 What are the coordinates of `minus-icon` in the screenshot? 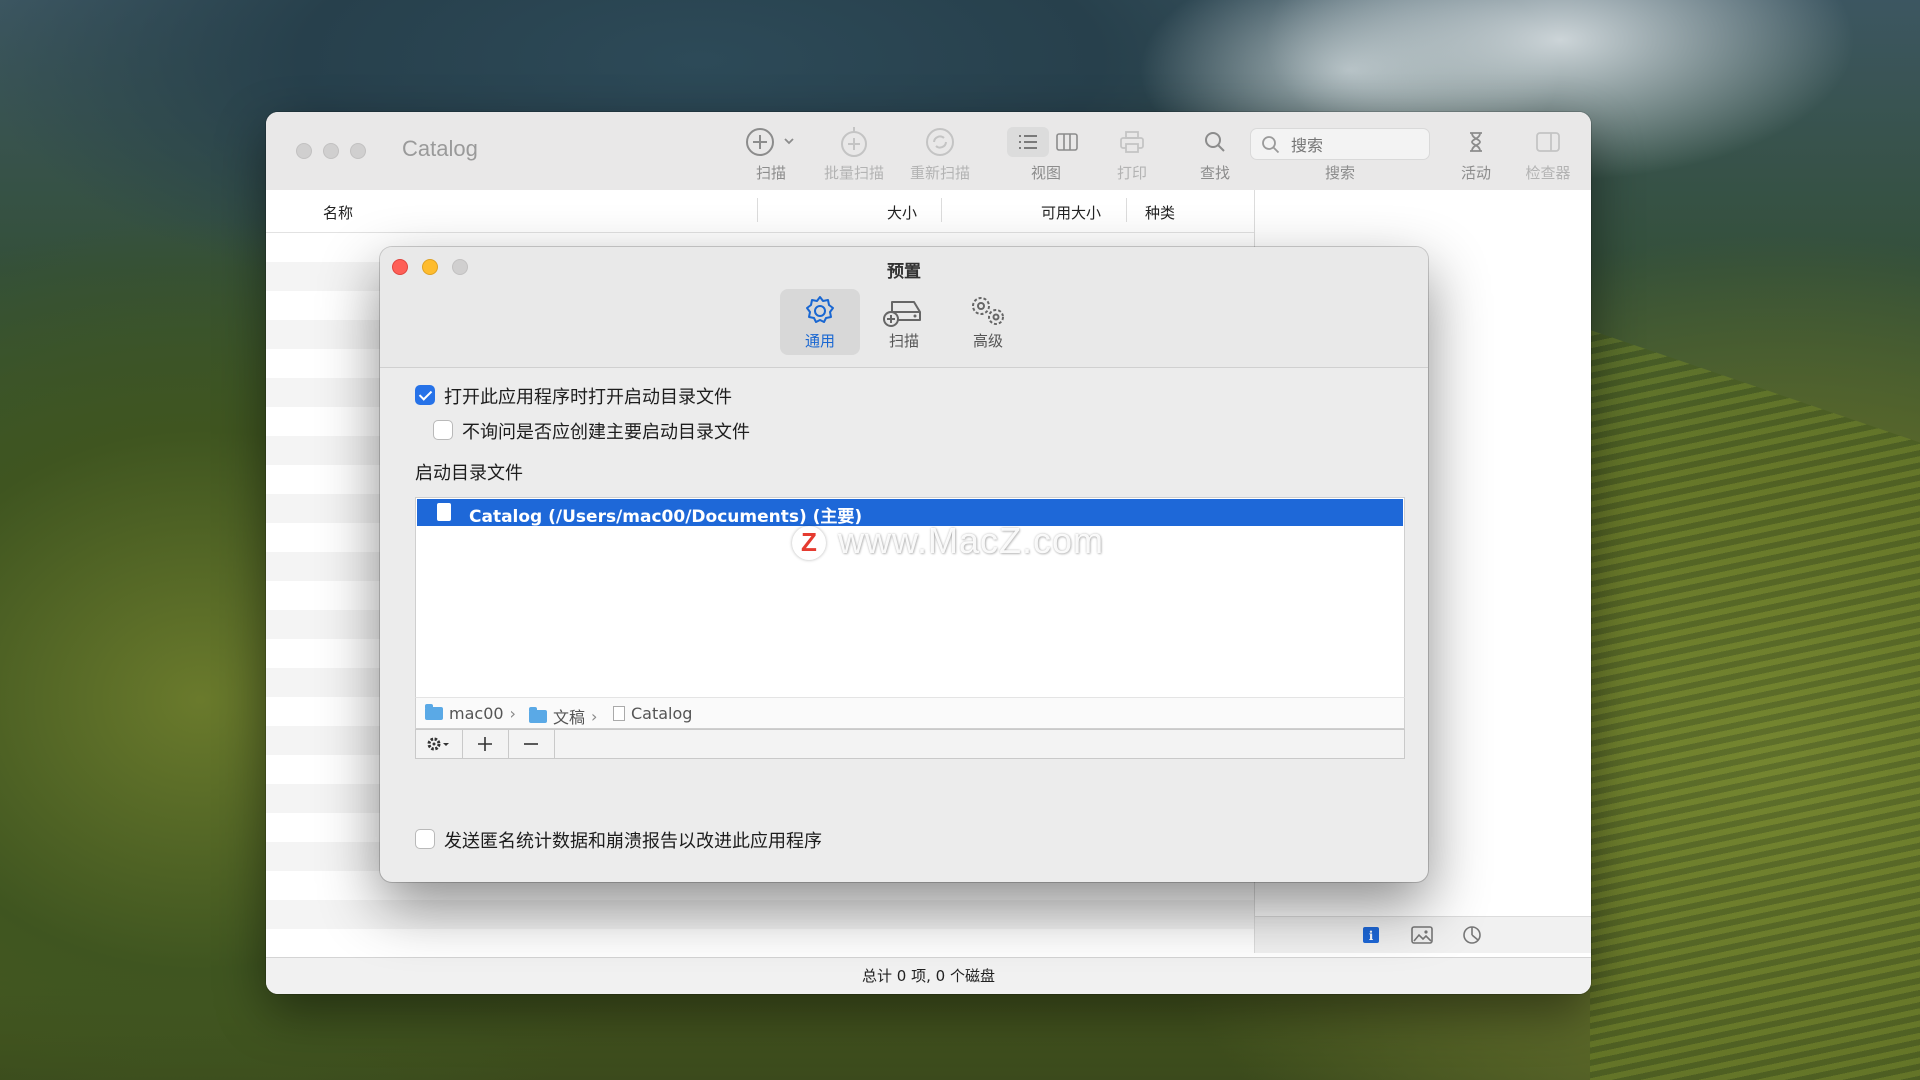 It's located at (531, 744).